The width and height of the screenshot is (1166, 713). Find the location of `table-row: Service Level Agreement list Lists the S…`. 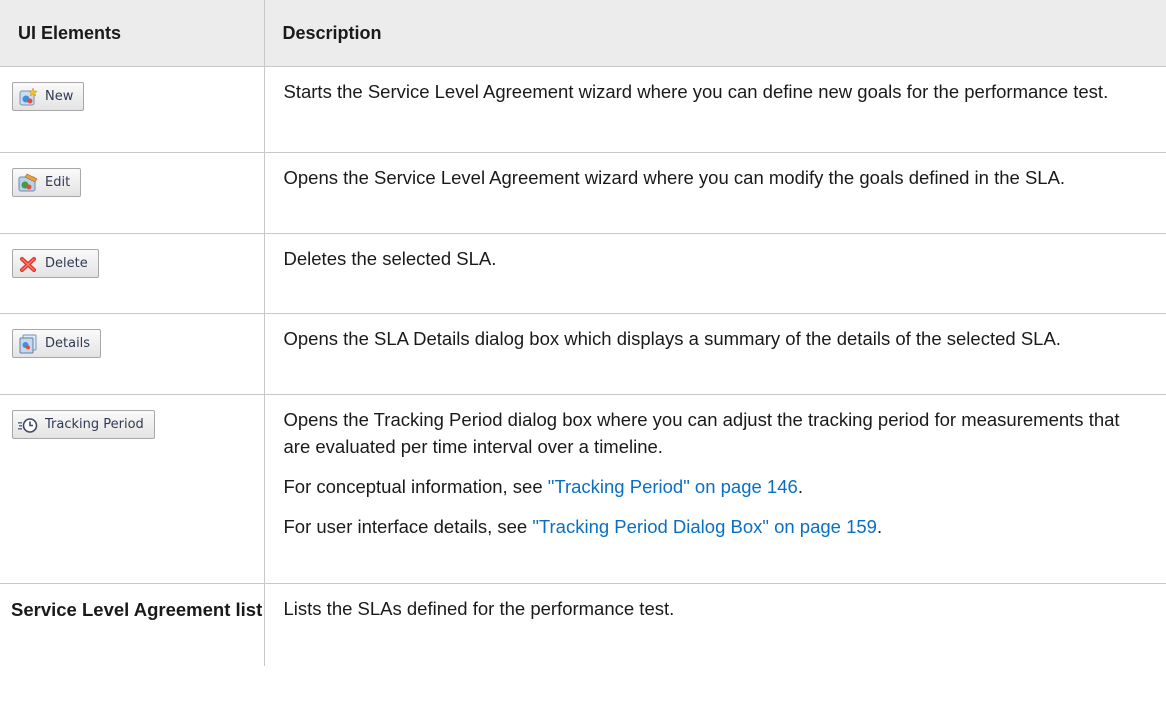

table-row: Service Level Agreement list Lists the S… is located at coordinates (583, 624).